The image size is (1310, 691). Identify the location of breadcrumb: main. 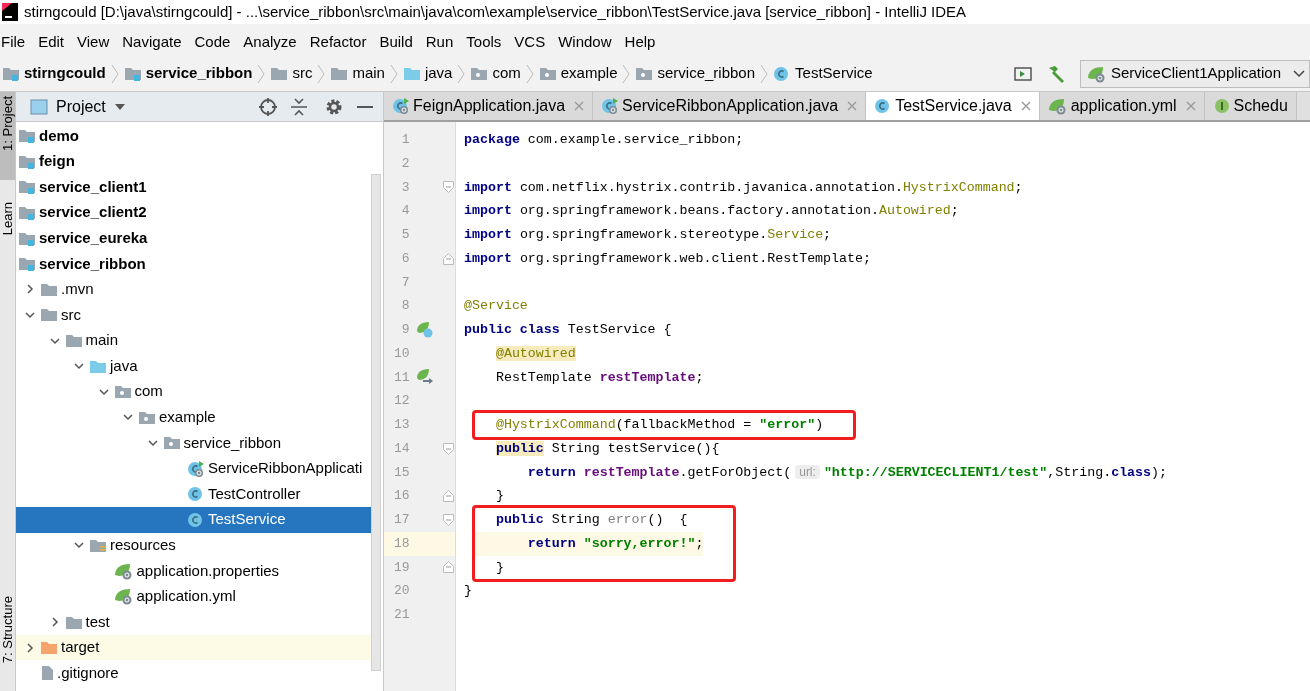
(357, 73).